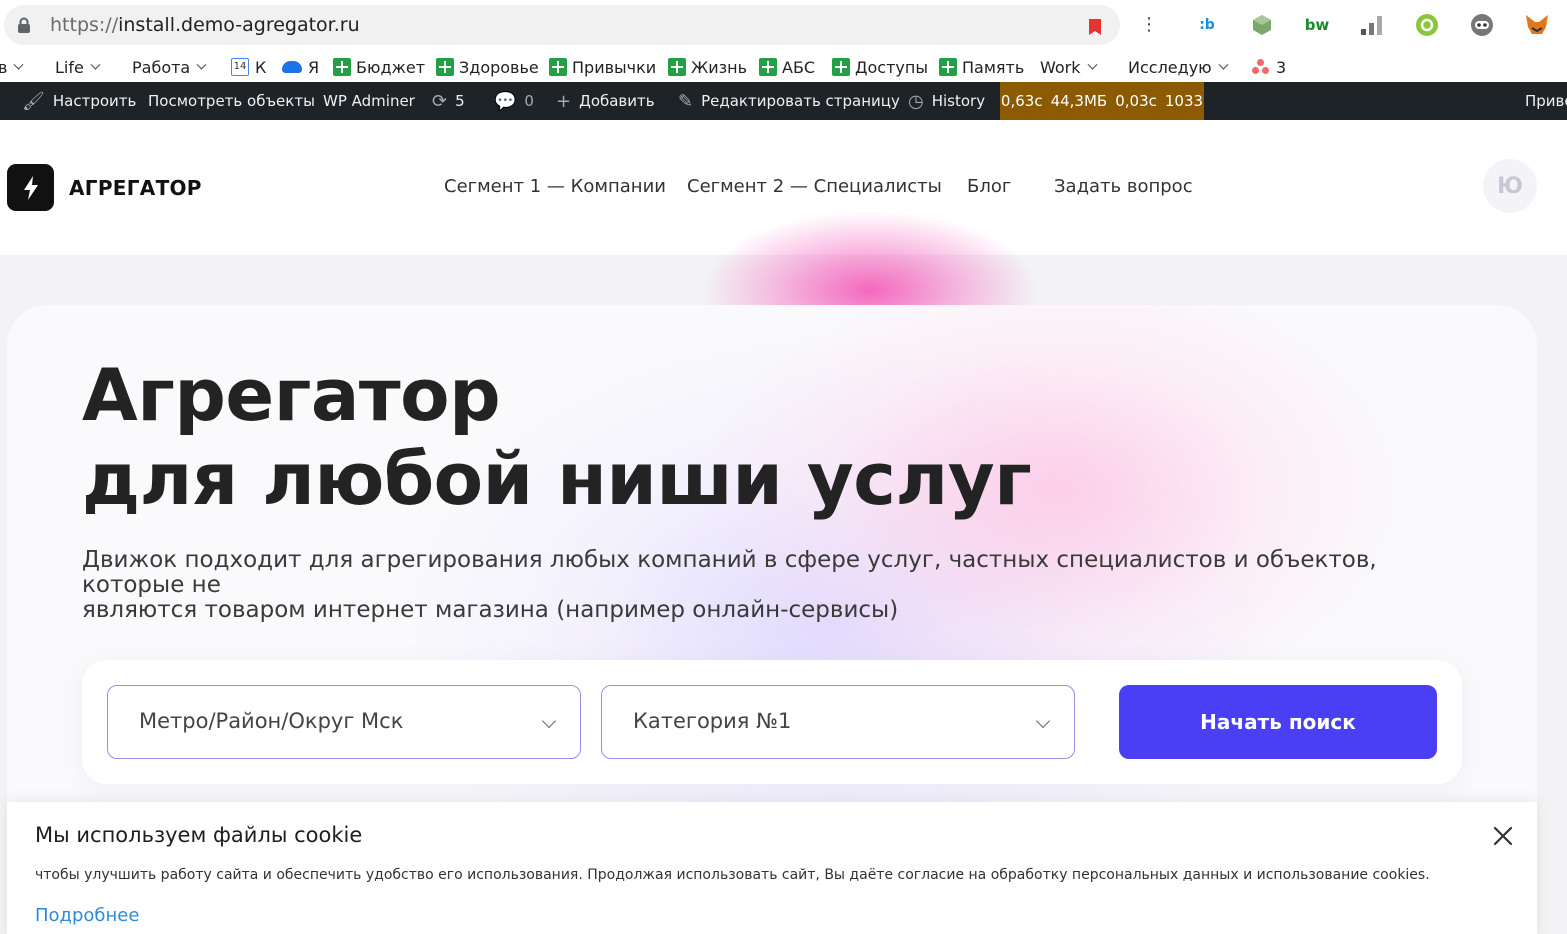 The height and width of the screenshot is (934, 1567). I want to click on bookmark-budget: Бюджет, so click(379, 67).